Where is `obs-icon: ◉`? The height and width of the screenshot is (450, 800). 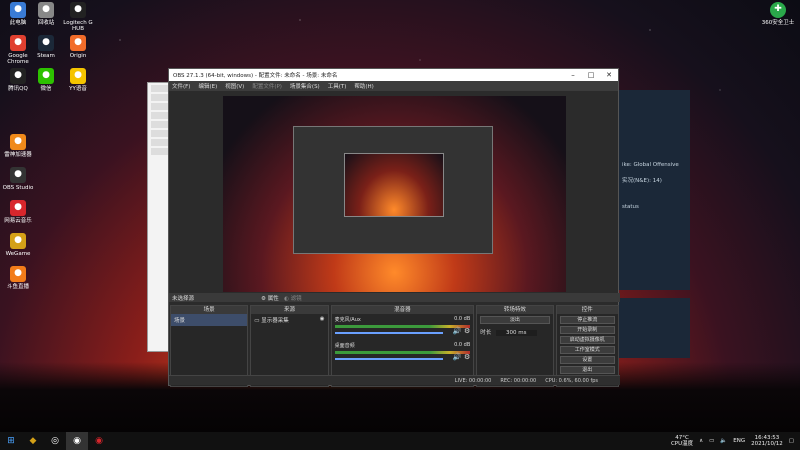
obs-icon: ◉ is located at coordinates (77, 441).